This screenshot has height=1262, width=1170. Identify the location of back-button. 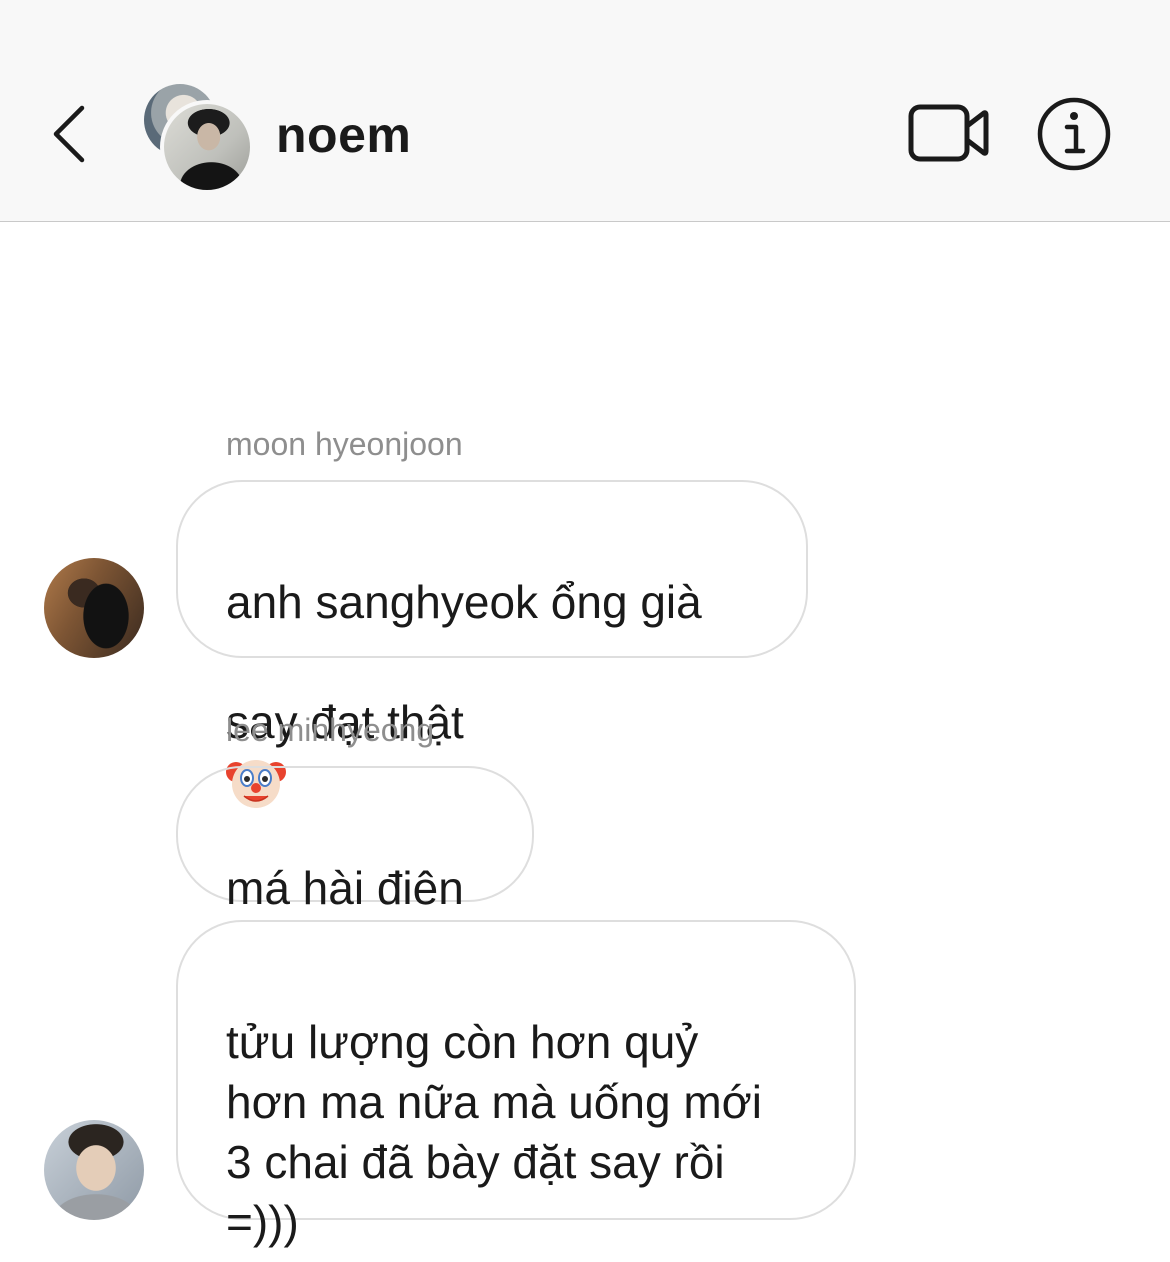
(71, 135).